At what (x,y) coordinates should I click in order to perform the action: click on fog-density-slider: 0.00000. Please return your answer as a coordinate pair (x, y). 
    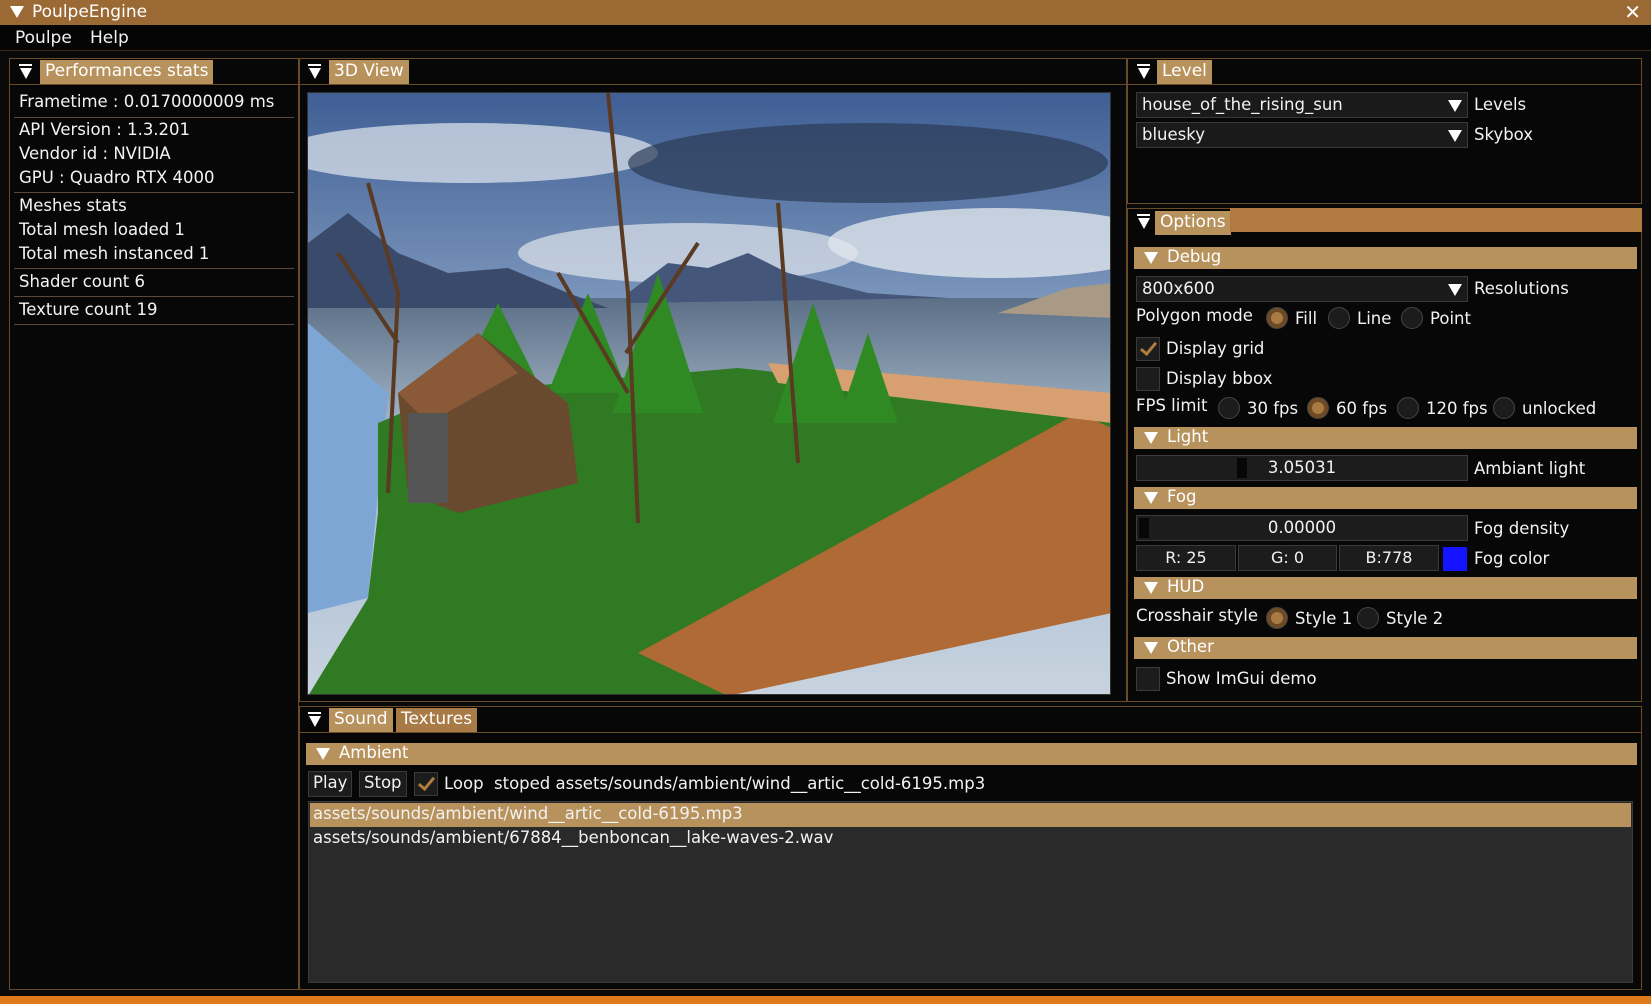
    Looking at the image, I should click on (1302, 528).